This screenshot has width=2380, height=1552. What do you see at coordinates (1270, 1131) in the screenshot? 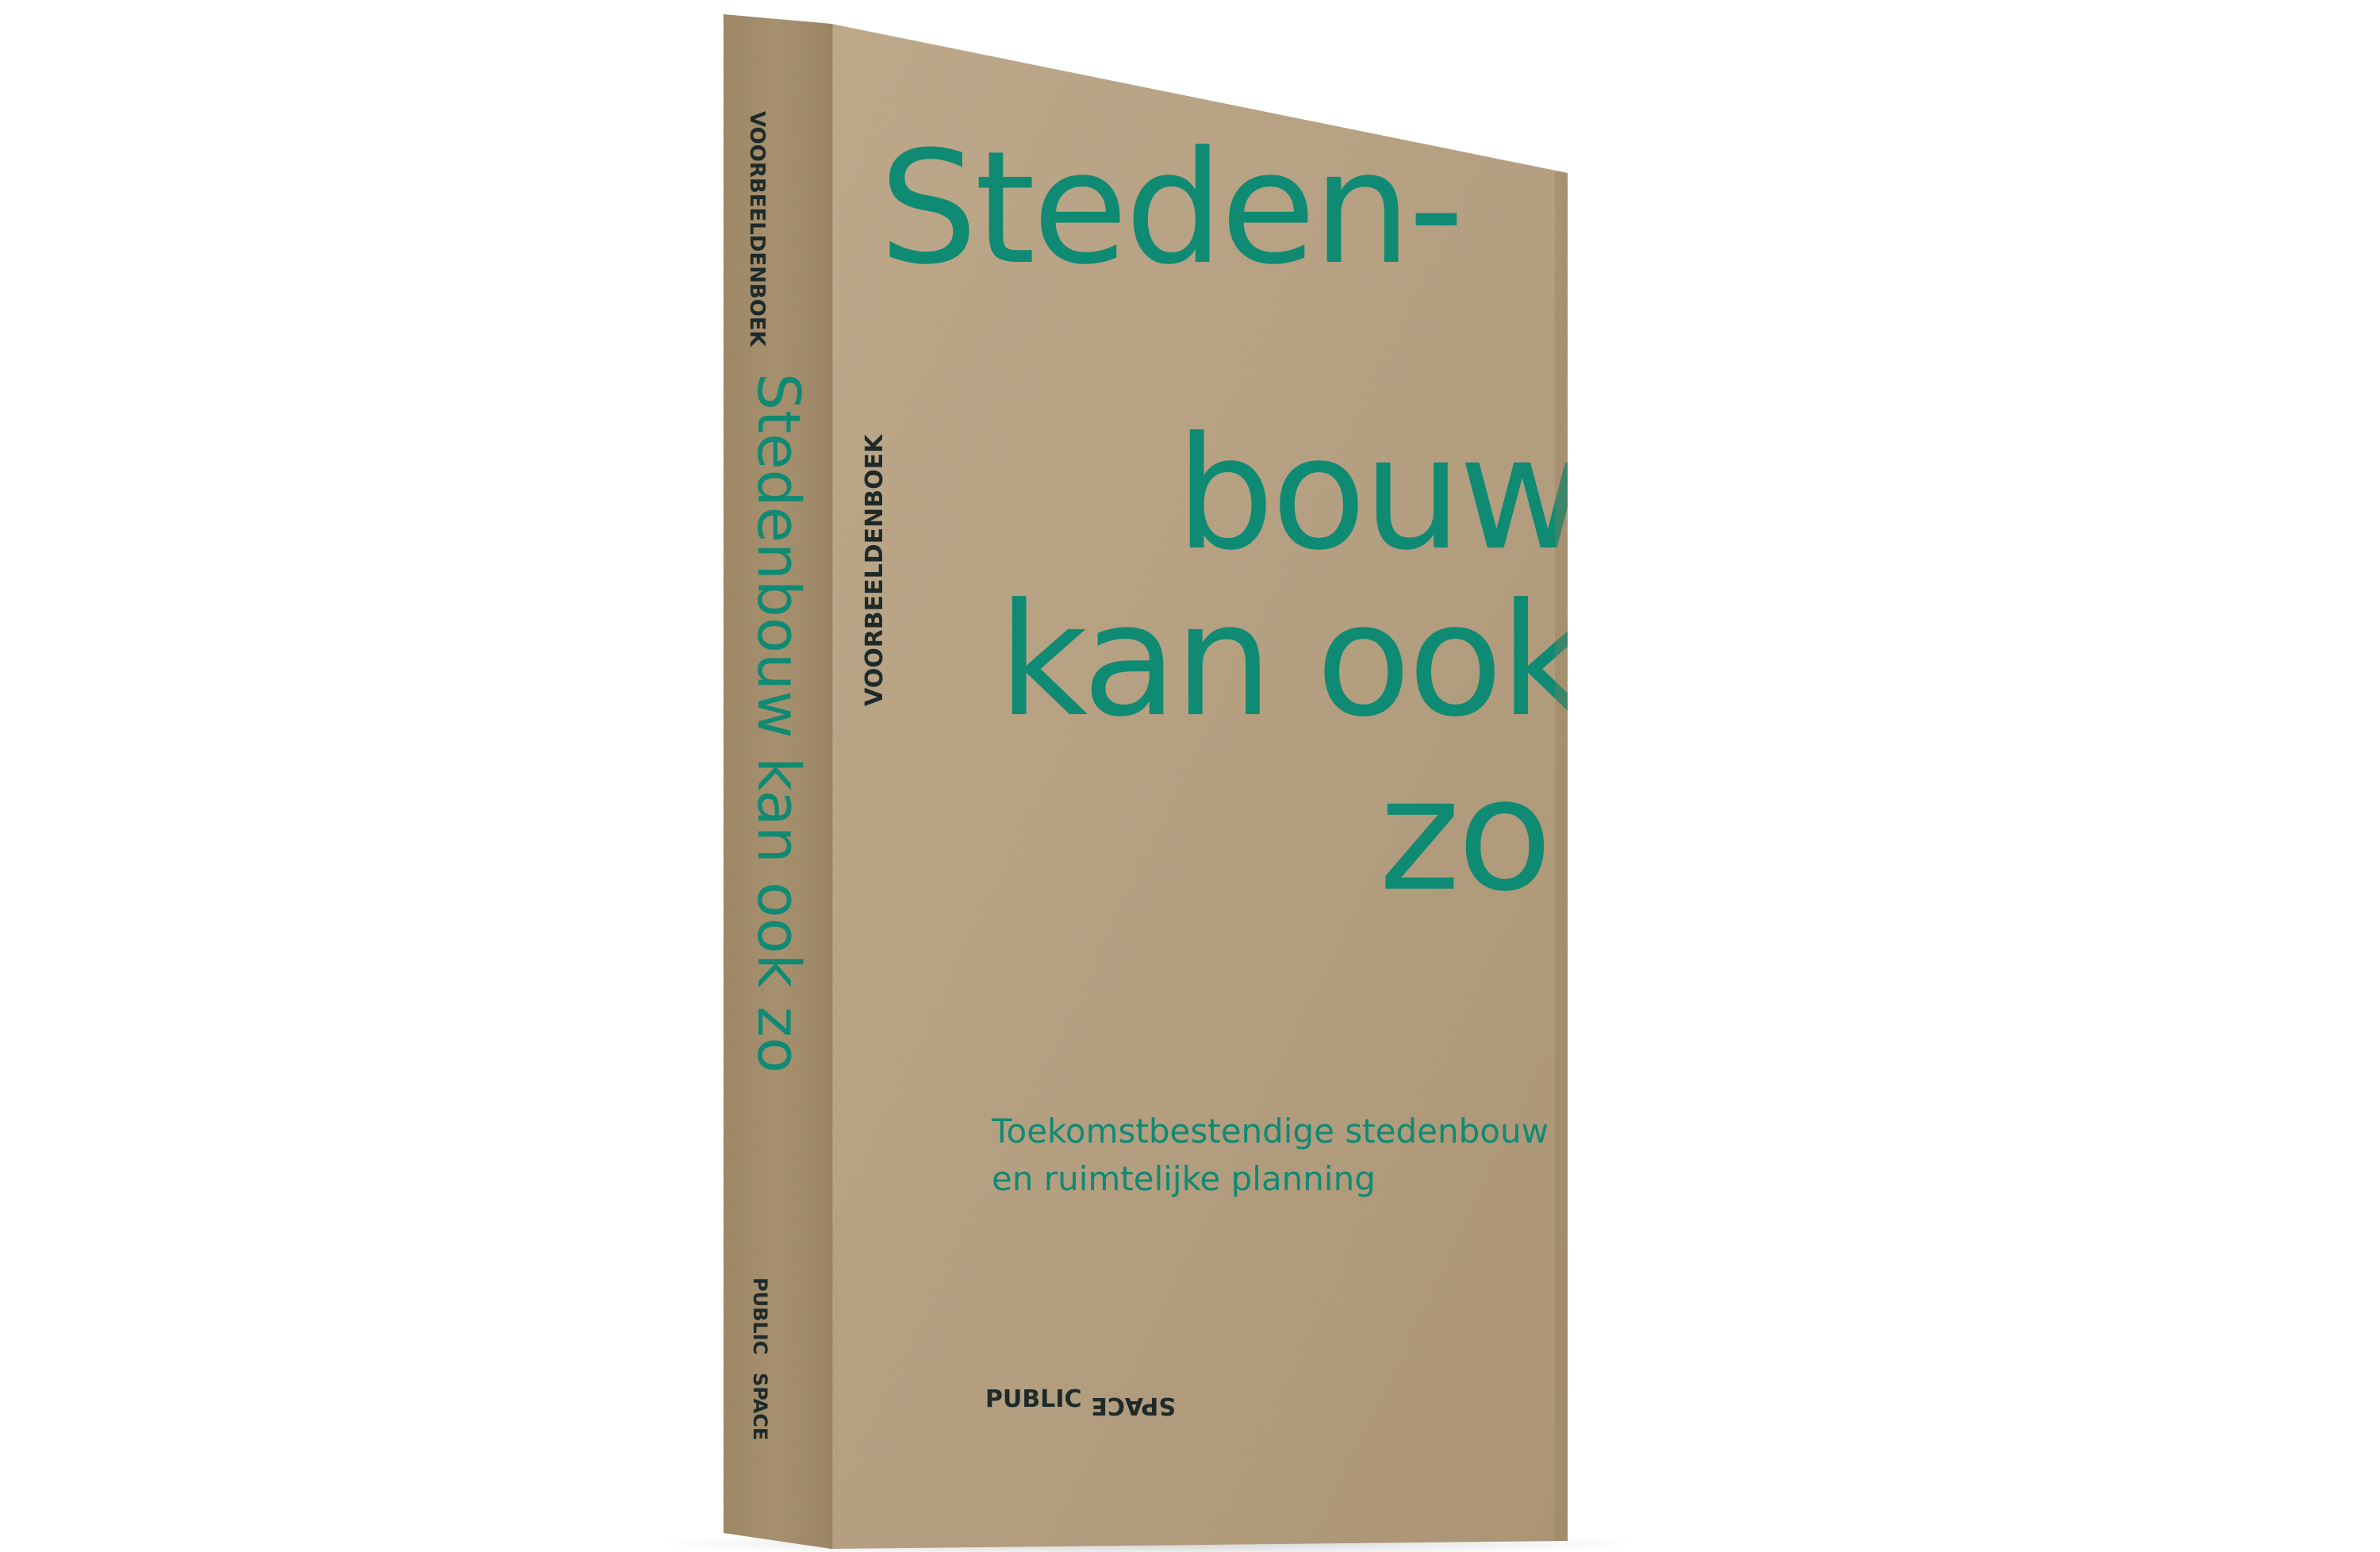
I see `cover-subtitle-line-1: Toekomstbestendige stedenbouw` at bounding box center [1270, 1131].